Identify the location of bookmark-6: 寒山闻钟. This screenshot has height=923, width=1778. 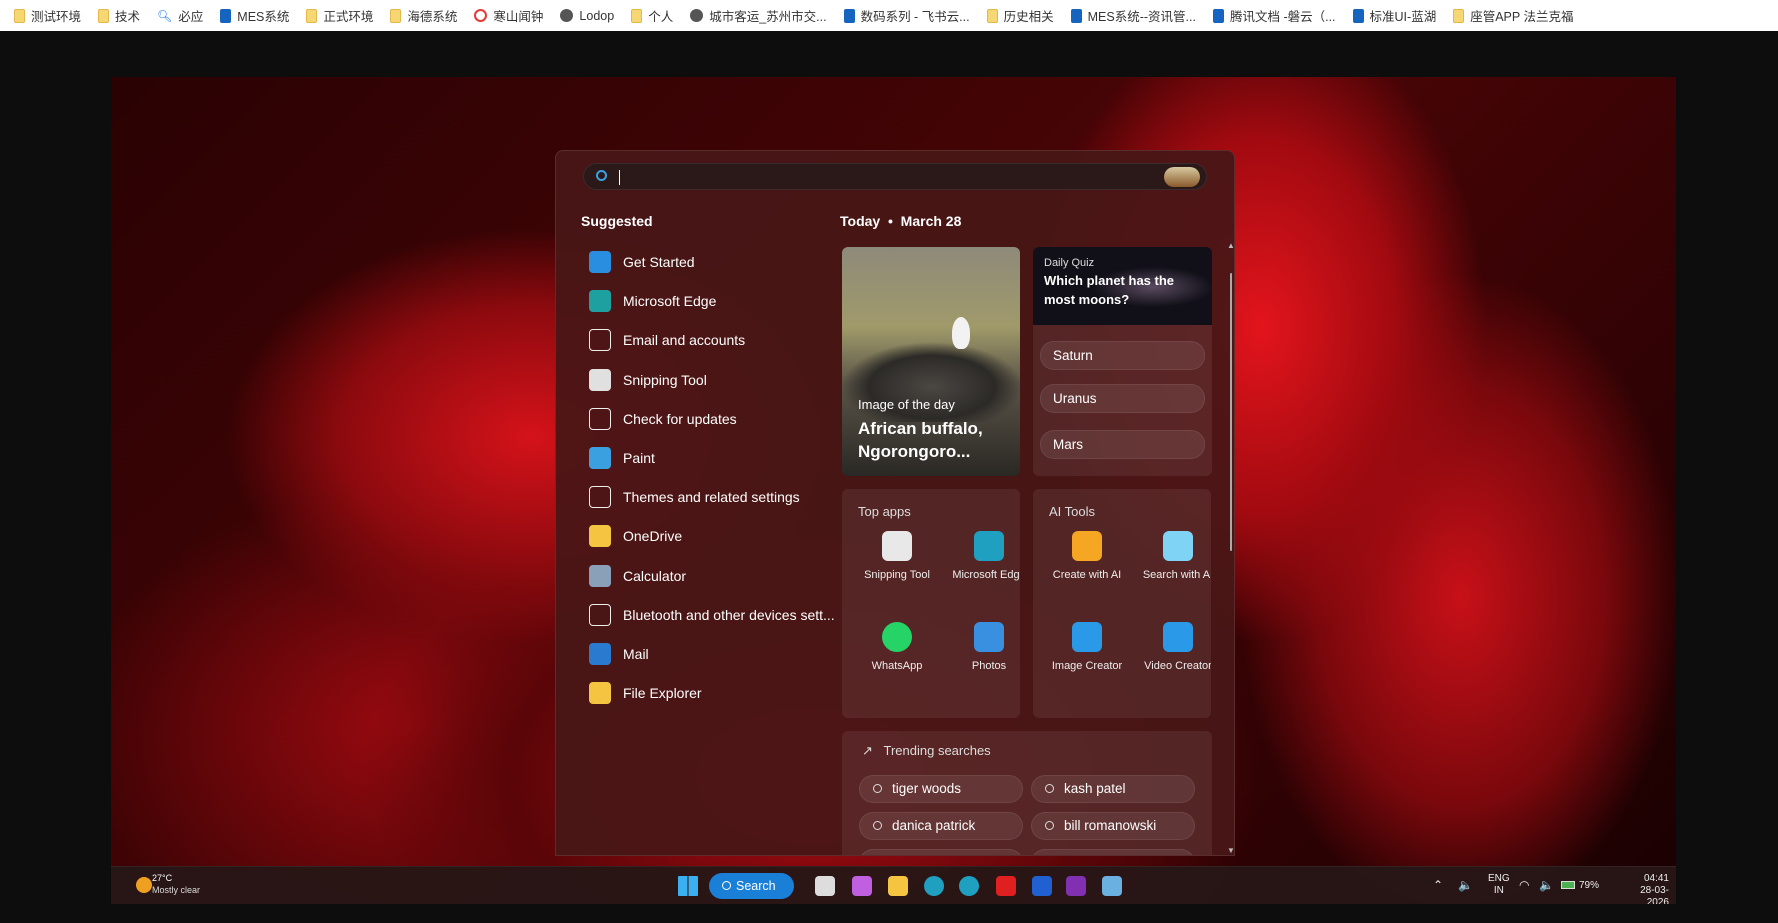
(508, 15).